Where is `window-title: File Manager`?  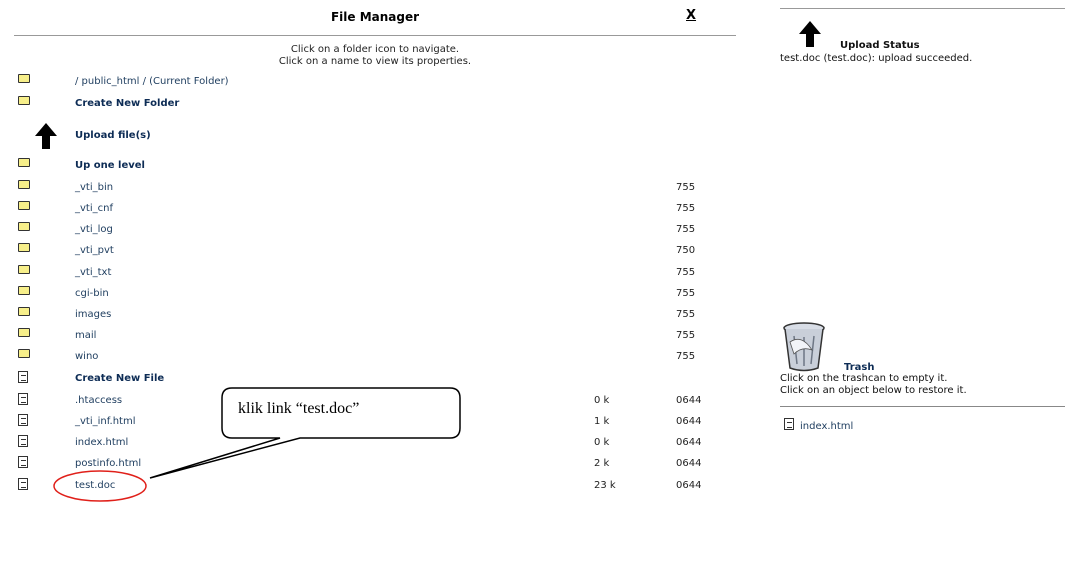 window-title: File Manager is located at coordinates (375, 17).